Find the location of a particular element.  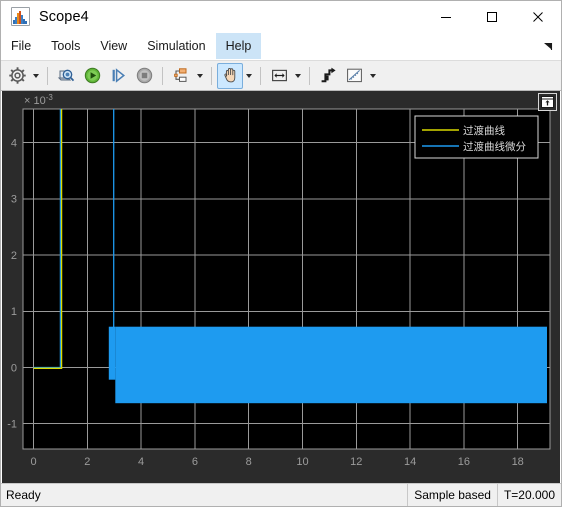

toolbar-caret-signal-selection is located at coordinates (200, 76).